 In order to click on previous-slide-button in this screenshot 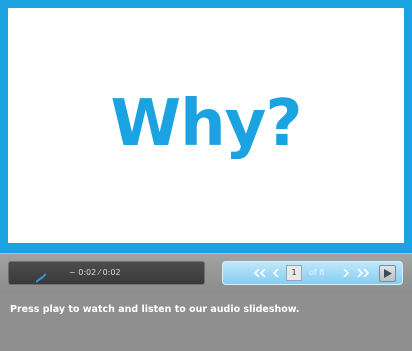, I will do `click(276, 273)`.